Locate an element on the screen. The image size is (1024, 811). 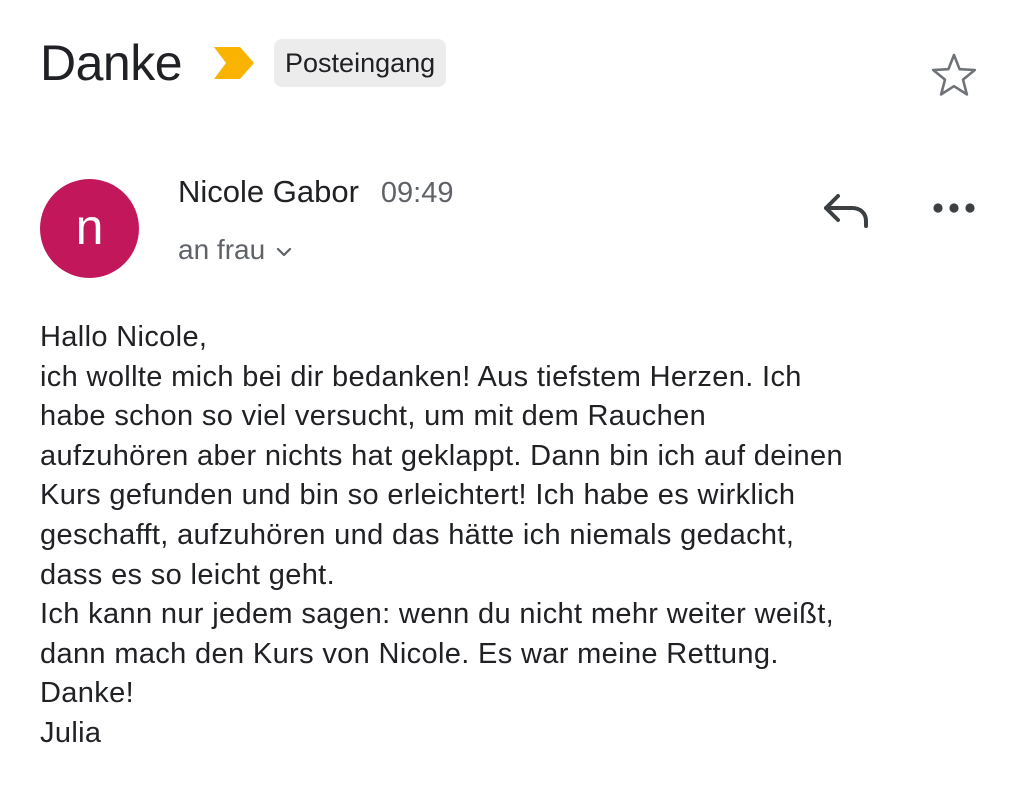
body-line: Hallo Nicole, is located at coordinates (124, 337).